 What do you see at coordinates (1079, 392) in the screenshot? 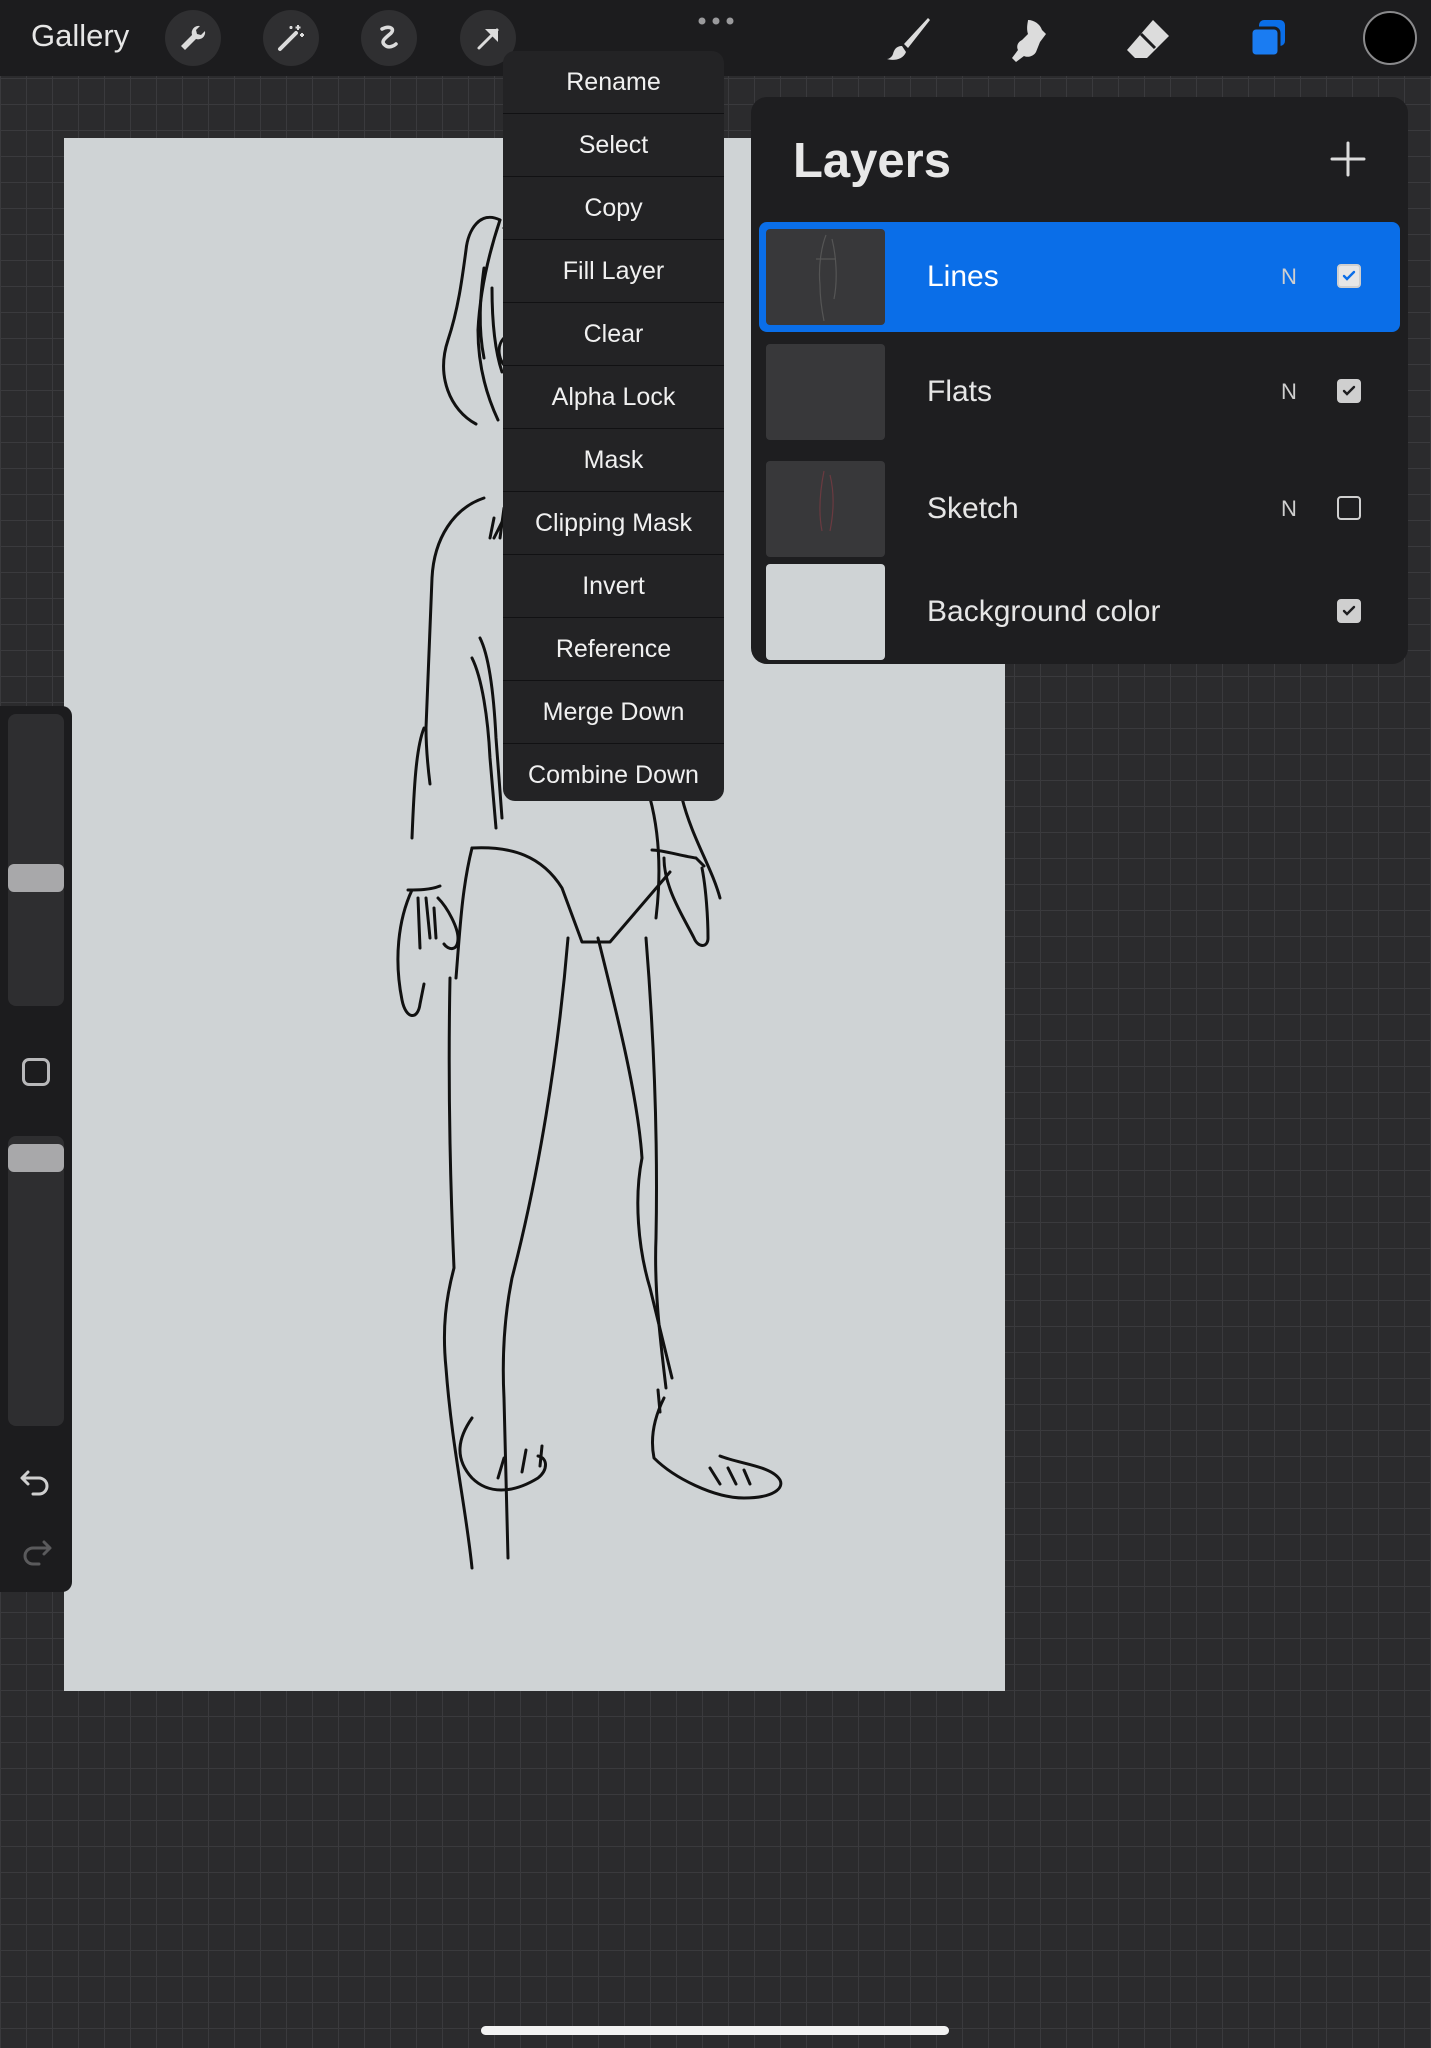
I see `layer-row-flats: Flats N` at bounding box center [1079, 392].